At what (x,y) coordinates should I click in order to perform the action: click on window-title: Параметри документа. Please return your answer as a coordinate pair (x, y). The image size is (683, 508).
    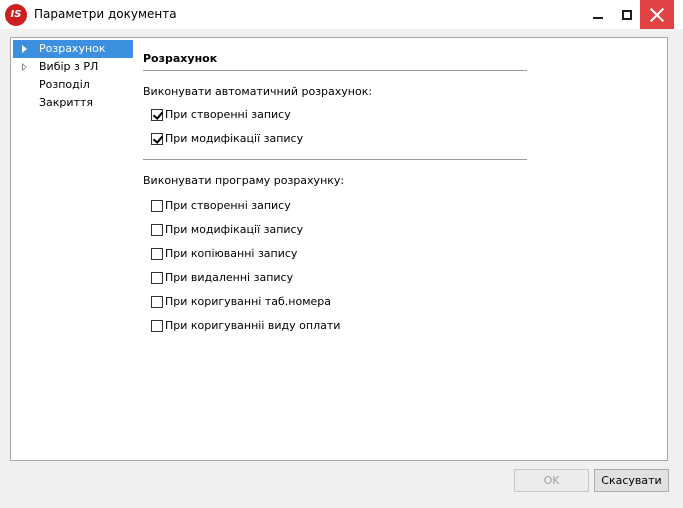
    Looking at the image, I should click on (105, 14).